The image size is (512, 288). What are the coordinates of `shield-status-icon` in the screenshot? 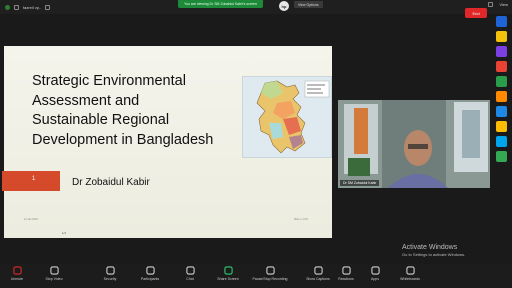 It's located at (7, 7).